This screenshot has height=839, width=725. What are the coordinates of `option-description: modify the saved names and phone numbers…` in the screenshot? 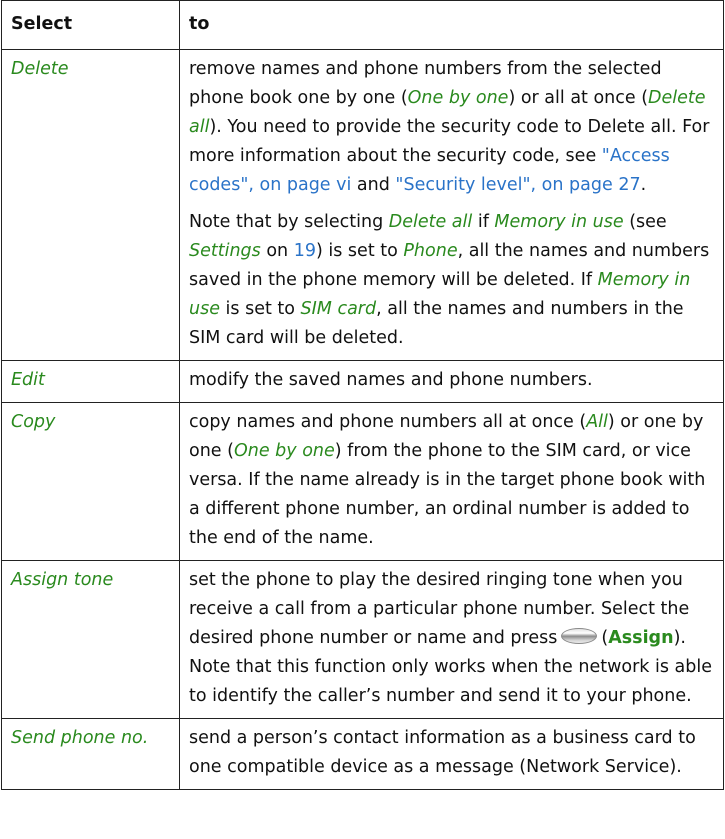 It's located at (451, 381).